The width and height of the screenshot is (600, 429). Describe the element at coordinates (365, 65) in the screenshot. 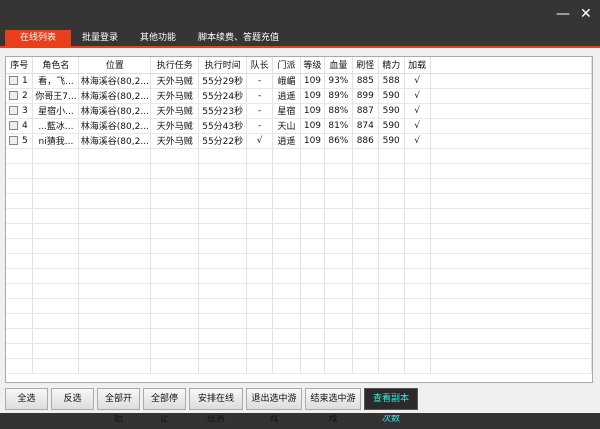

I see `column-header: 刷怪` at that location.